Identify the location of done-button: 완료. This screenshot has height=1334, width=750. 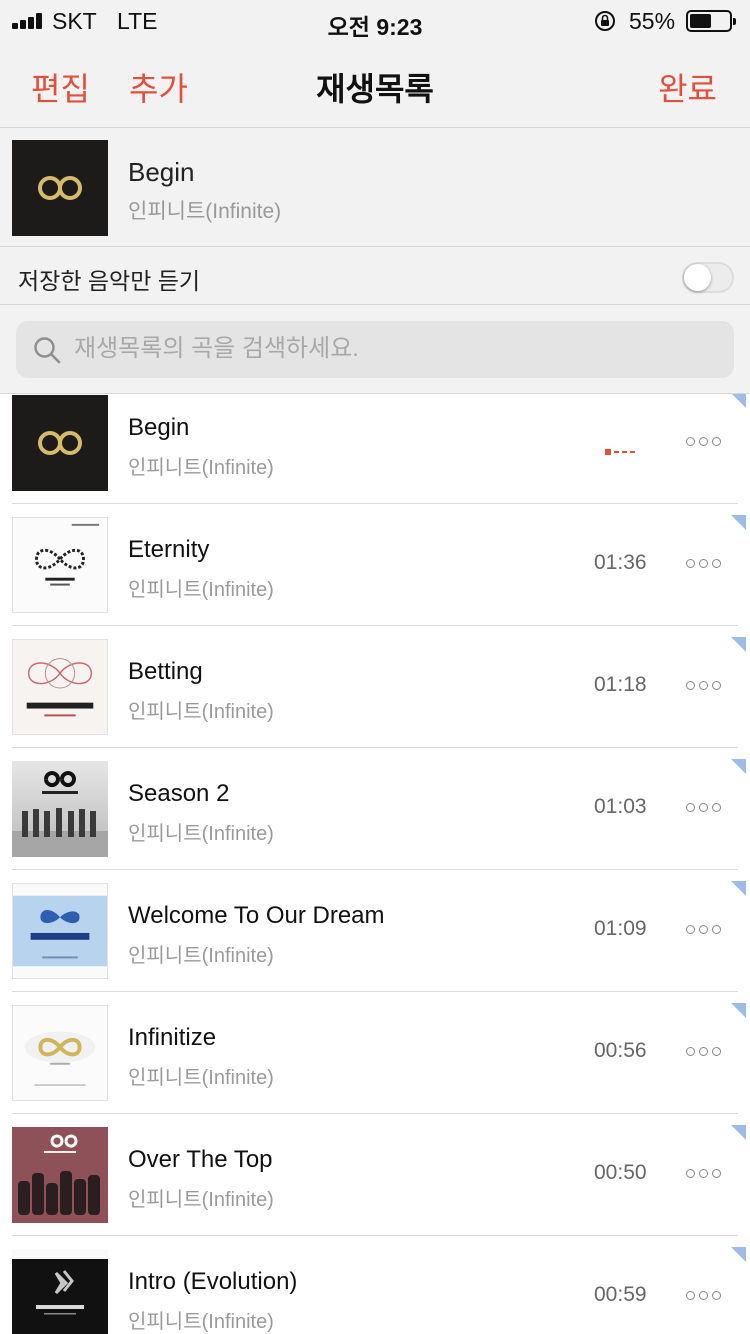
(687, 87).